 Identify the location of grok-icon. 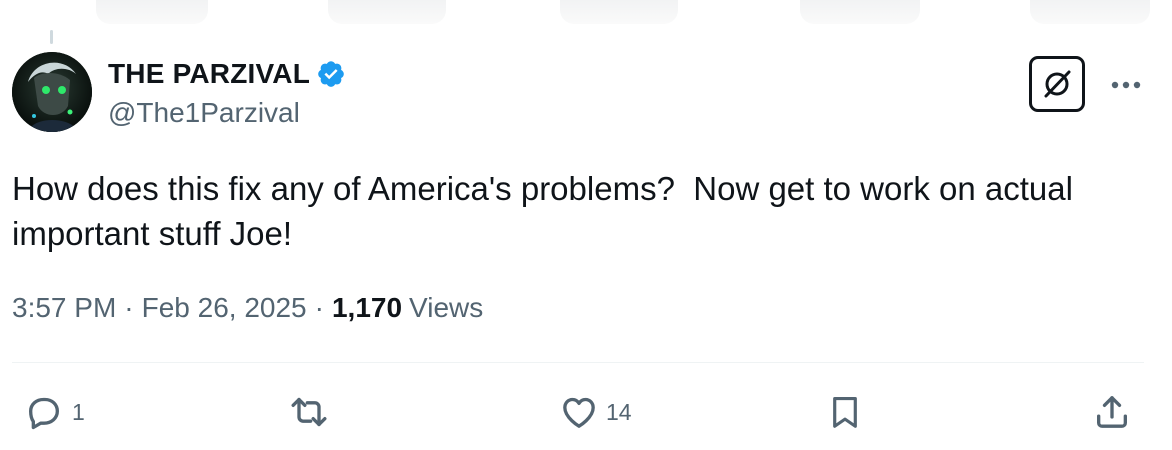
(1057, 84).